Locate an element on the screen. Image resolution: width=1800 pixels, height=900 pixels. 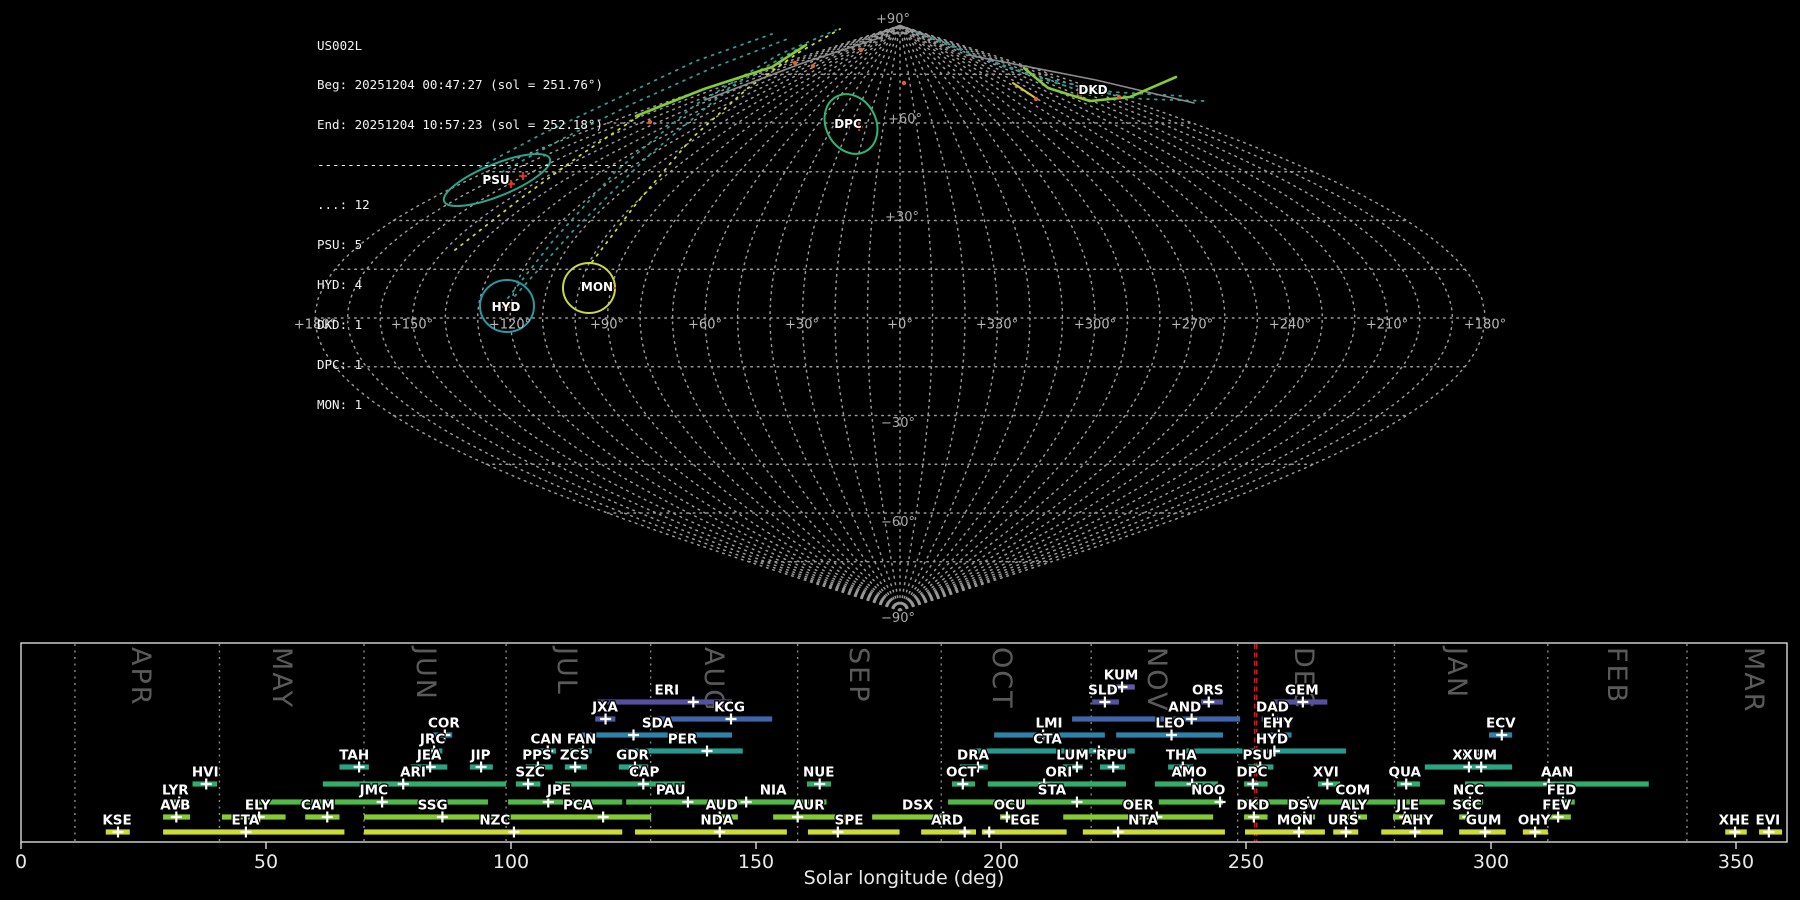
shower-label-szc: SZC is located at coordinates (530, 773).